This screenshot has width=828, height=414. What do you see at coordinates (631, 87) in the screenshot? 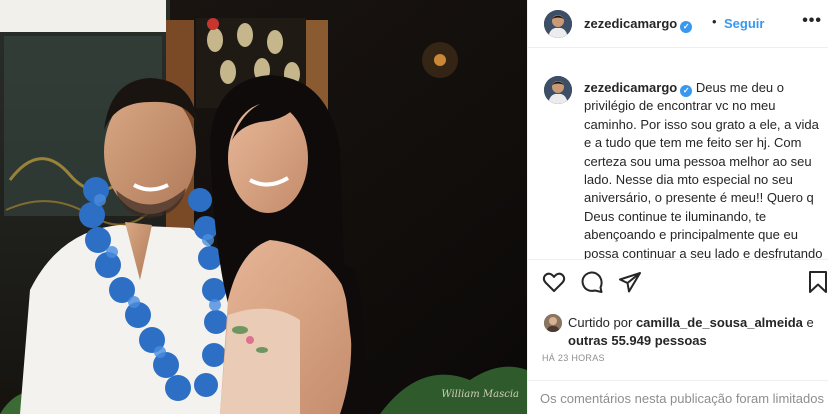
I see `caption-username-text: zezedicamargo` at bounding box center [631, 87].